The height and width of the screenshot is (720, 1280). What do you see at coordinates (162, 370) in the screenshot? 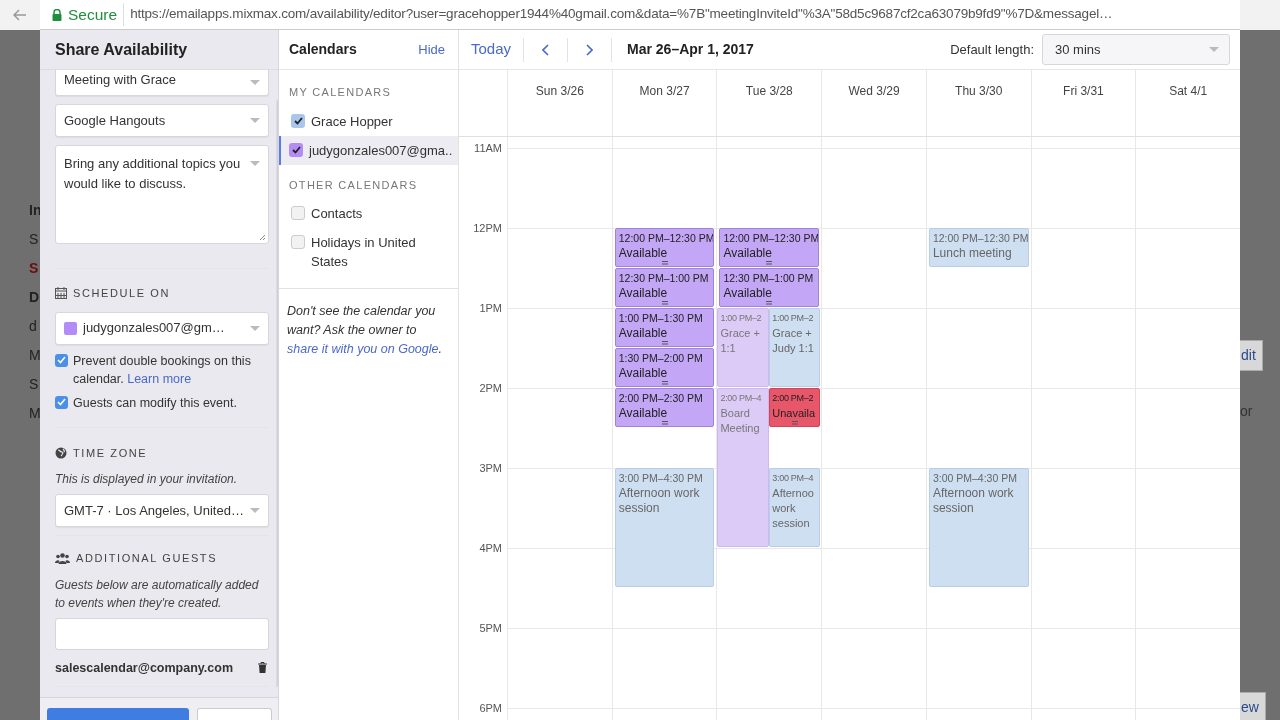
I see `option-label: Prevent double bookings on this calendar. Learn more` at bounding box center [162, 370].